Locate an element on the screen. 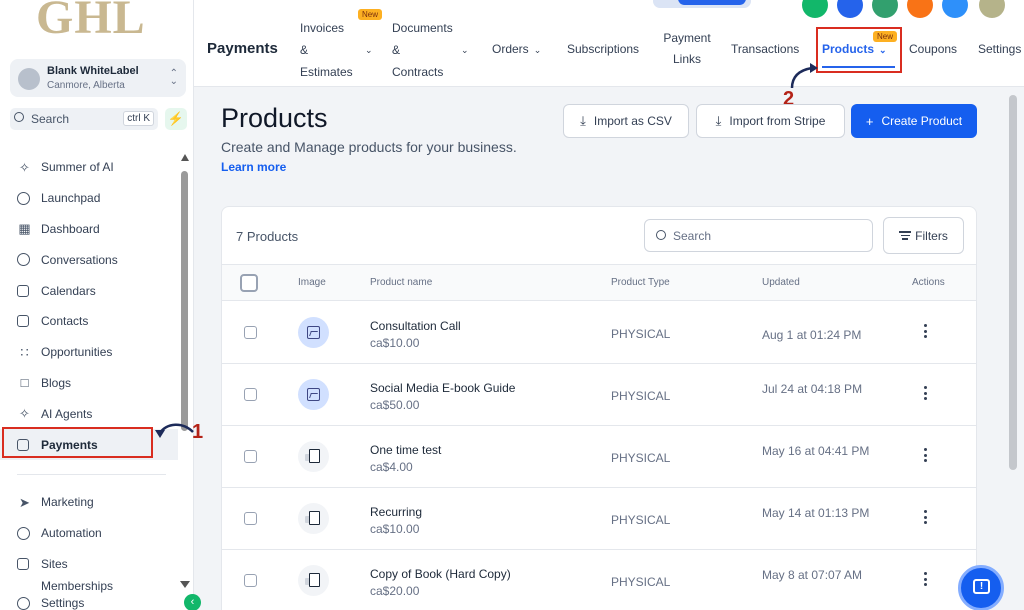 The width and height of the screenshot is (1024, 610). sidebar-item-memberships: Memberships is located at coordinates (89, 586).